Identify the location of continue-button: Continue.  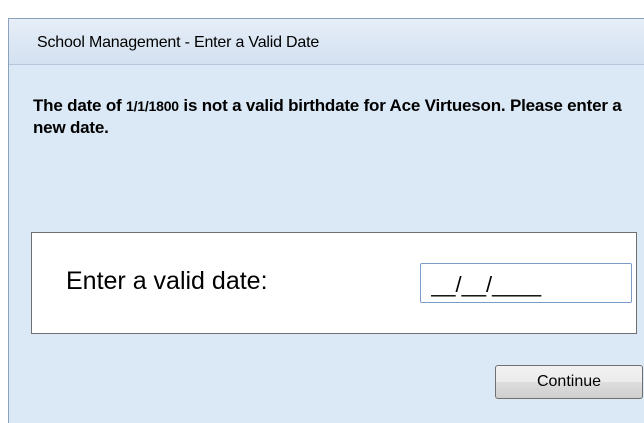
(569, 382).